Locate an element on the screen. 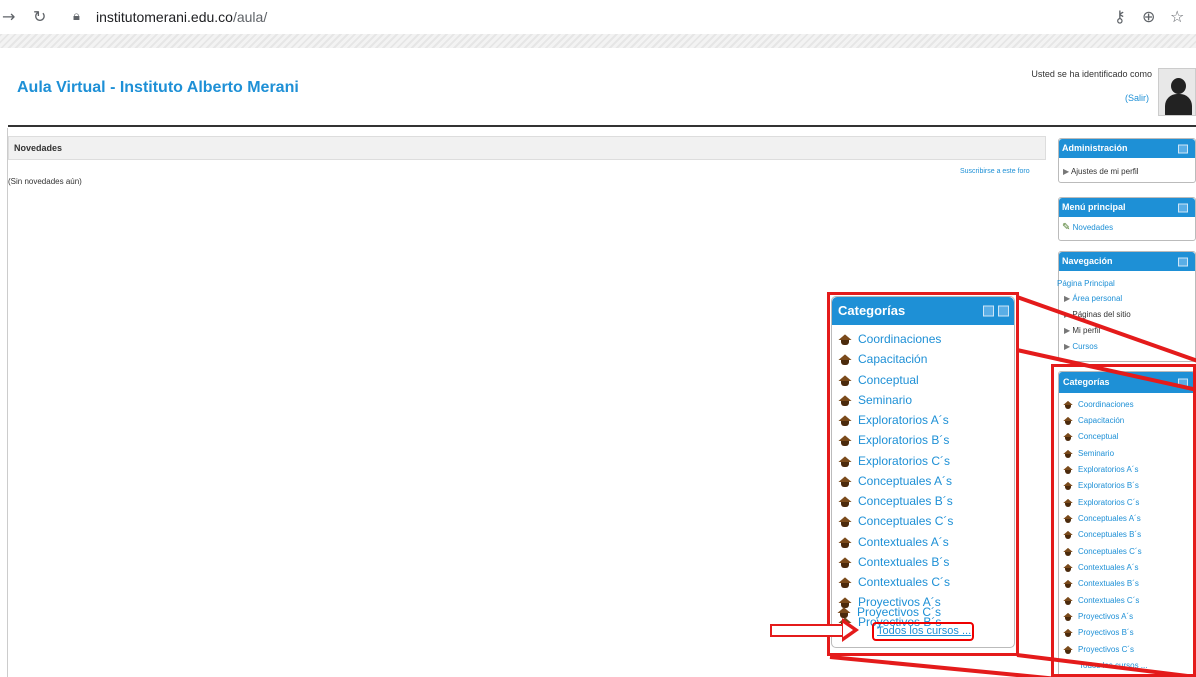 The height and width of the screenshot is (677, 1196). menu-item-news: ✎ Novedades is located at coordinates (1087, 227).